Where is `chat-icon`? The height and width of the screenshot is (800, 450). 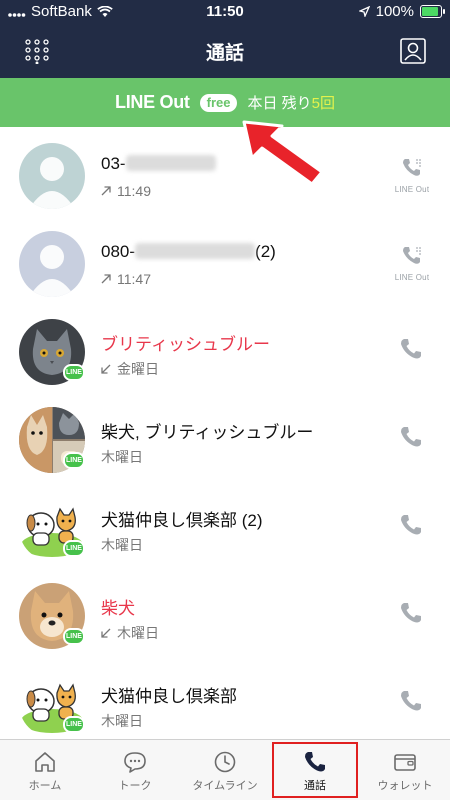
chat-icon is located at coordinates (135, 762).